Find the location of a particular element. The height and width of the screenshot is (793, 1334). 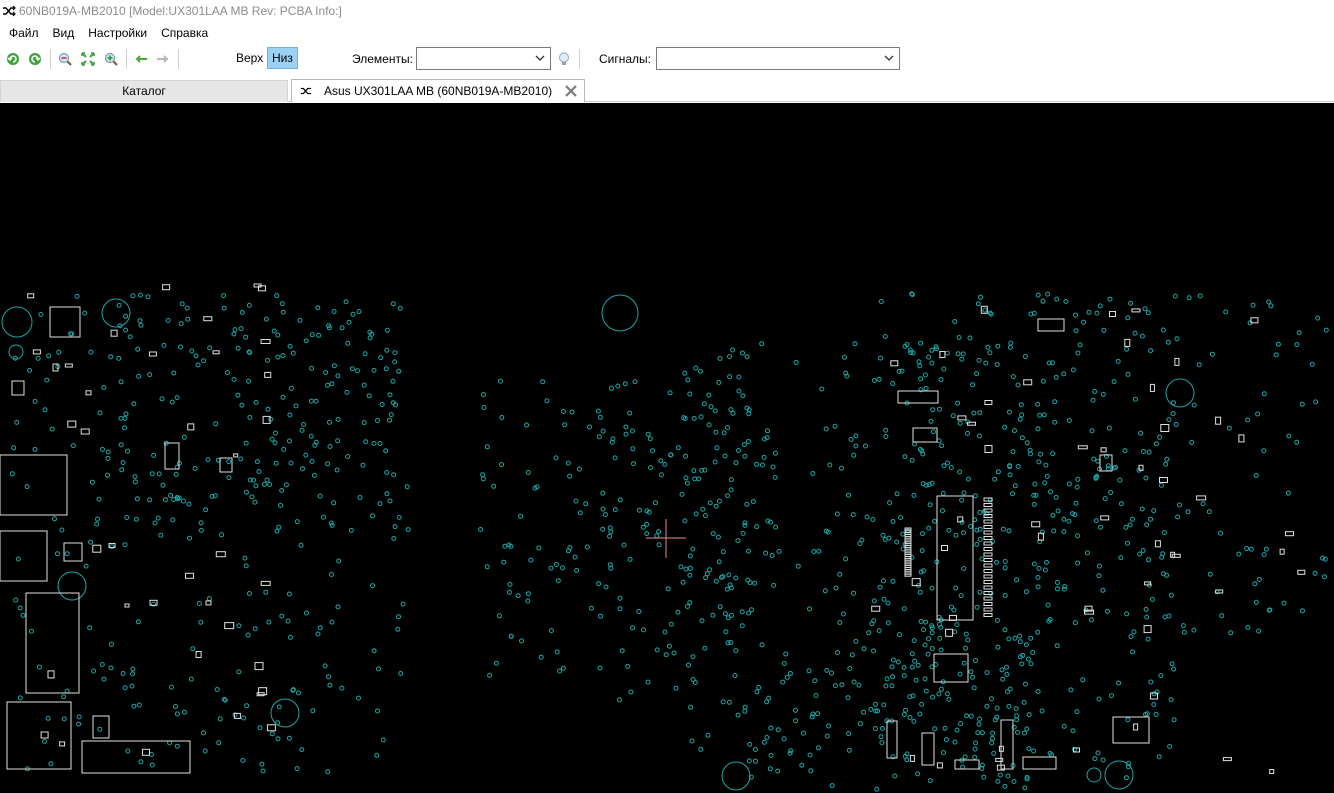

rotate-right-button is located at coordinates (35, 59).